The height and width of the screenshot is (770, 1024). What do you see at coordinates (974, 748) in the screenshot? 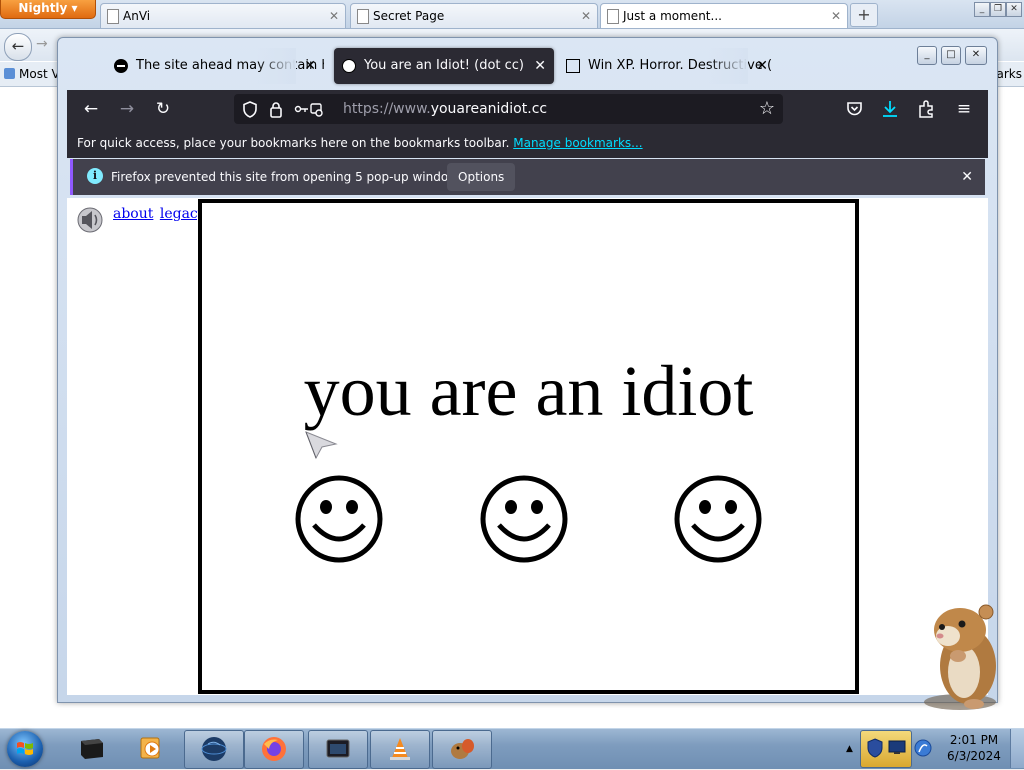
I see `system-clock: 2:01 PM 6/3/2024` at bounding box center [974, 748].